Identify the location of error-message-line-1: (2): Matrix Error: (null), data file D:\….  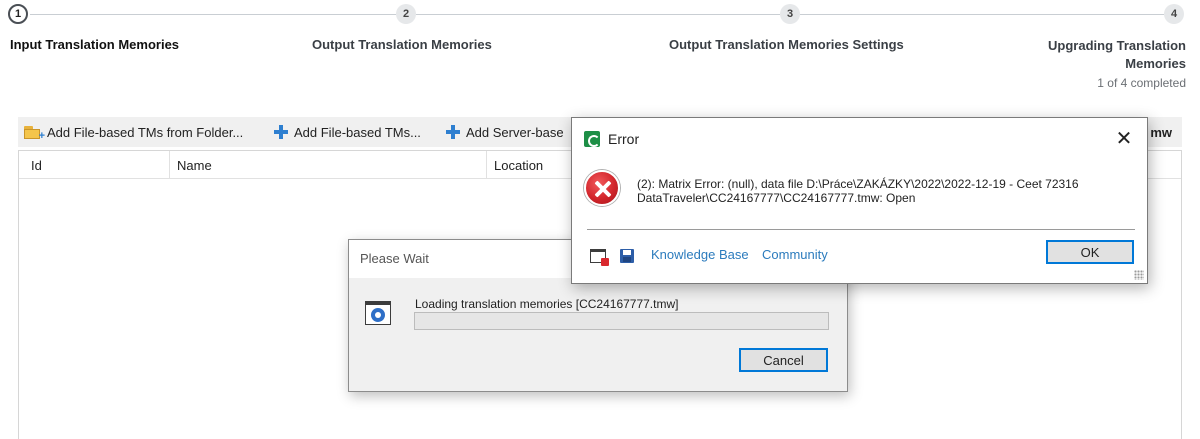
(858, 184).